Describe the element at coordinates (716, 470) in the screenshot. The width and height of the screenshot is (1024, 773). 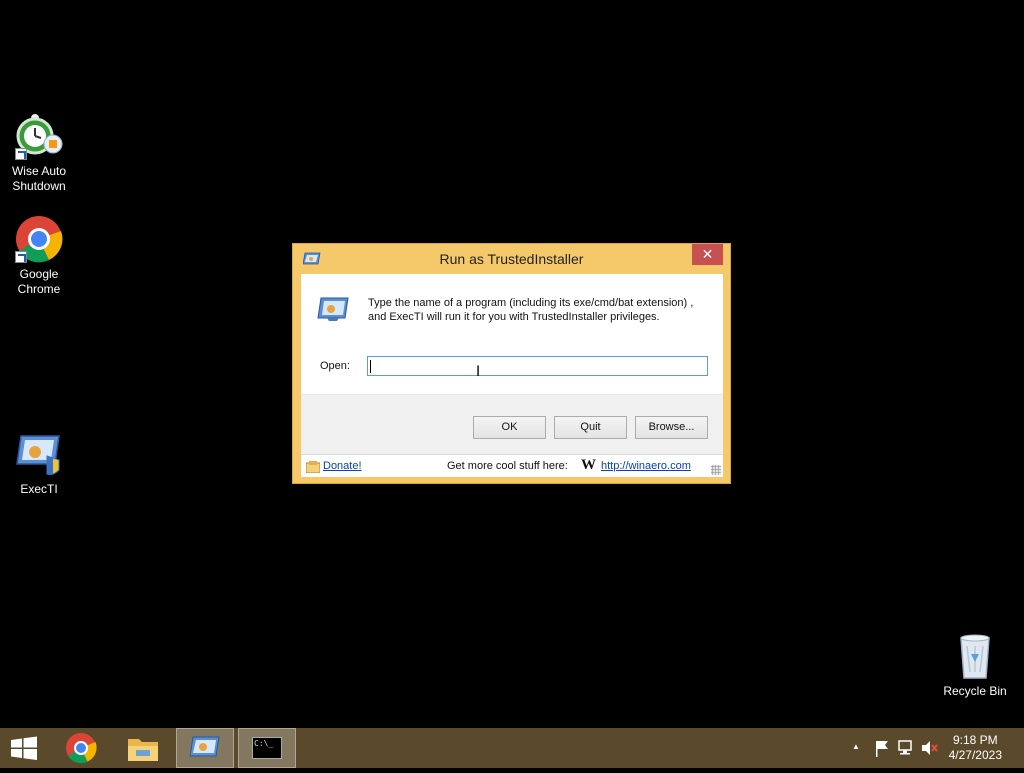
I see `resize-grip-icon` at that location.